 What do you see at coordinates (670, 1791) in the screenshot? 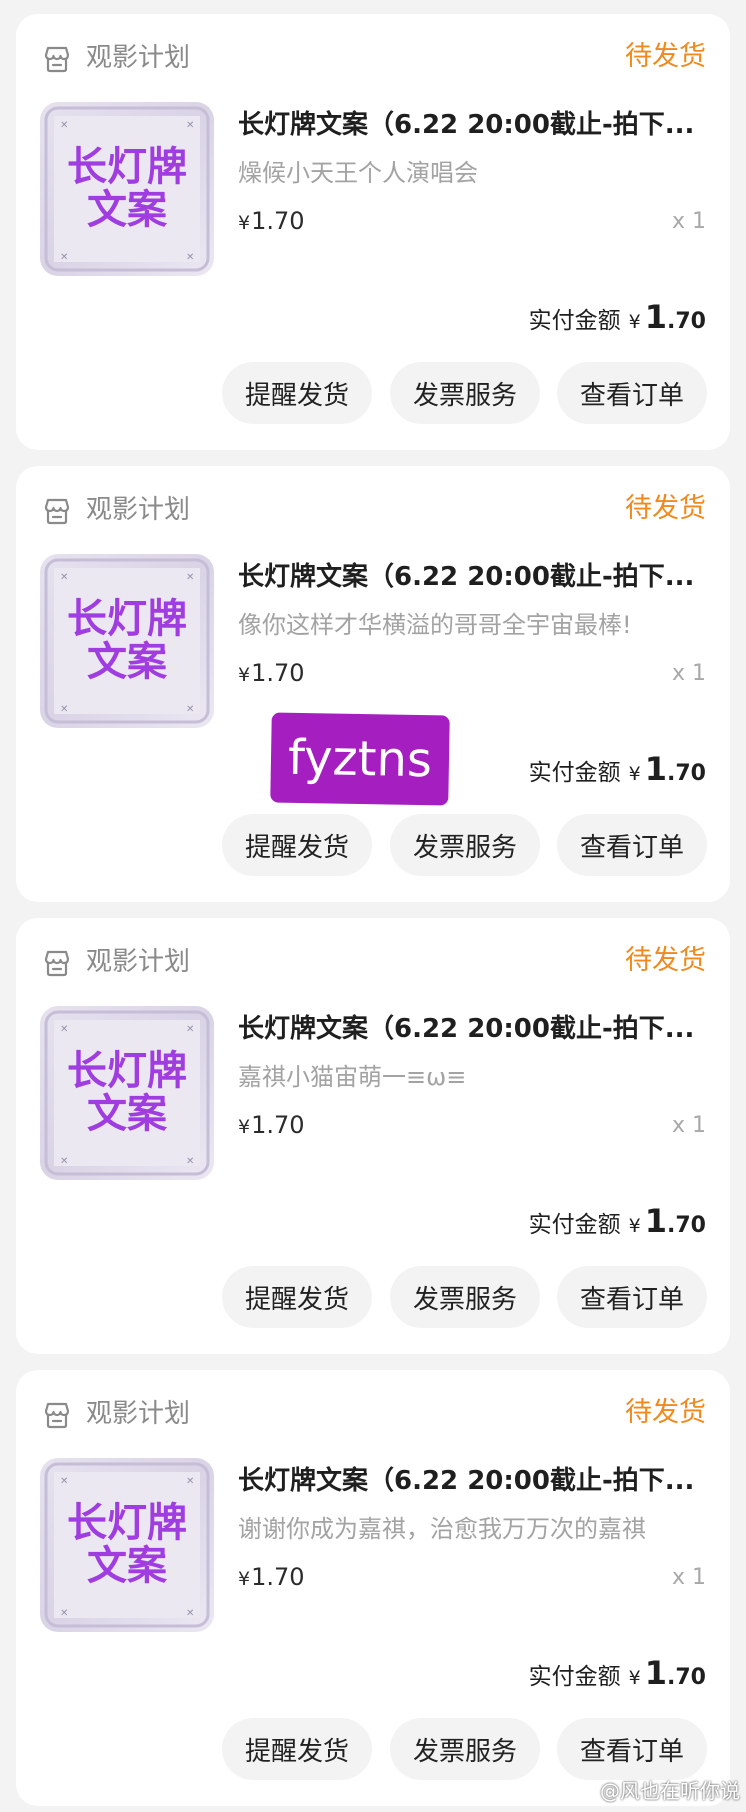
I see `watermark-text: @风也在听你说` at bounding box center [670, 1791].